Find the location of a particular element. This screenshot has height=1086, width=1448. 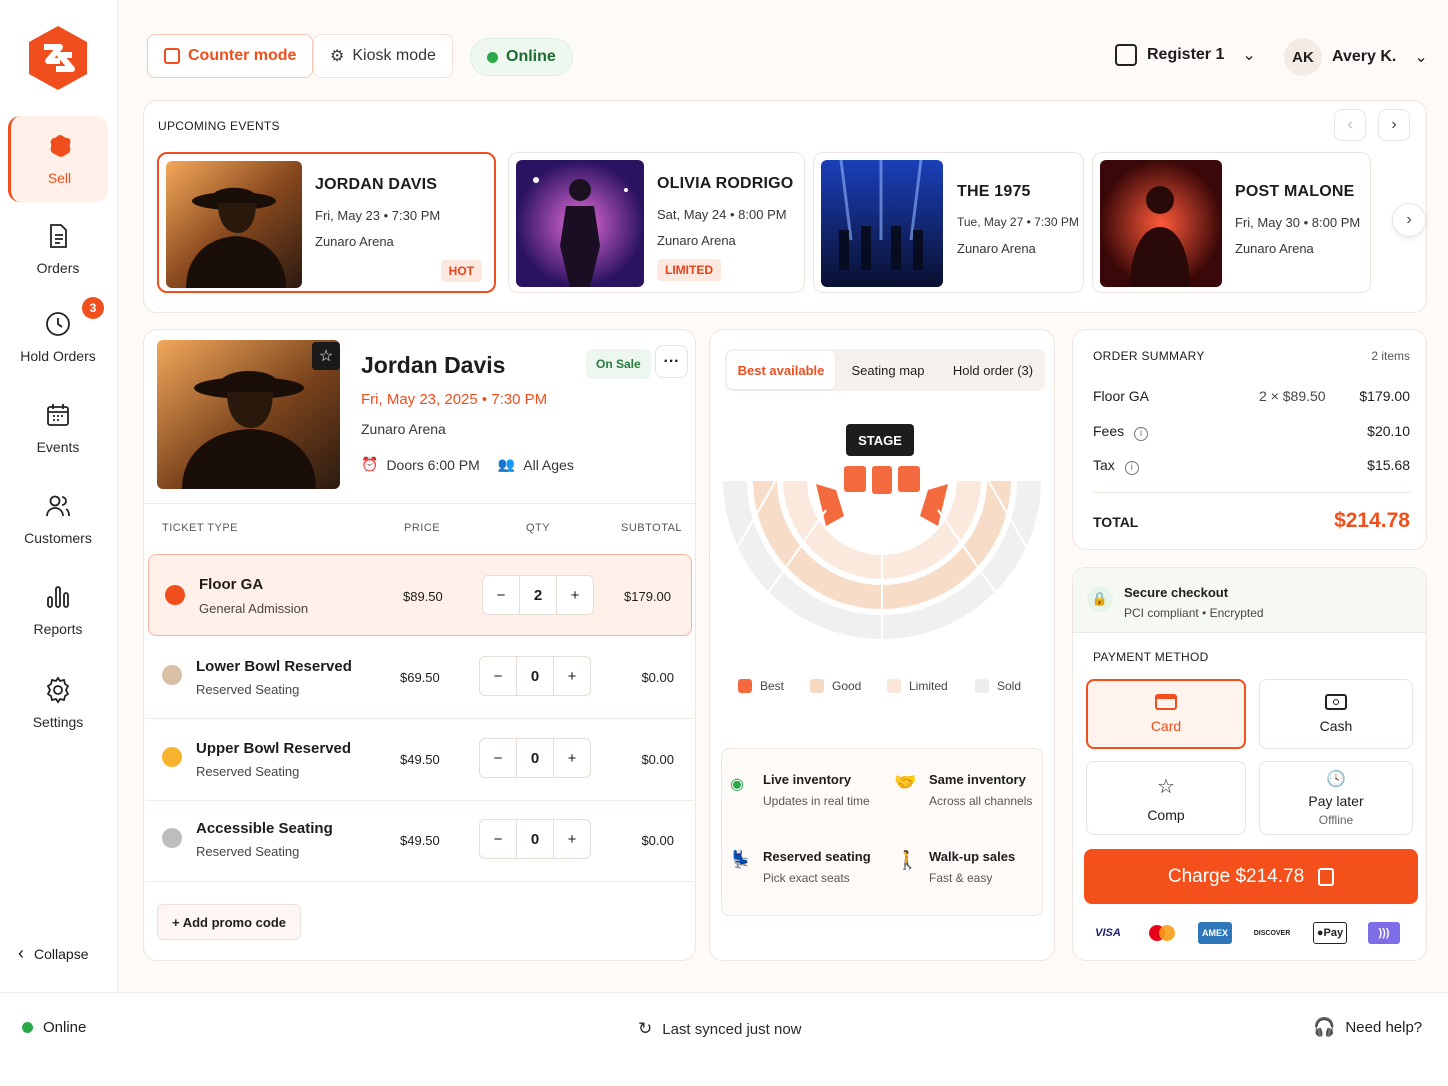

sidebar-item-reports: Reports is located at coordinates (58, 610).